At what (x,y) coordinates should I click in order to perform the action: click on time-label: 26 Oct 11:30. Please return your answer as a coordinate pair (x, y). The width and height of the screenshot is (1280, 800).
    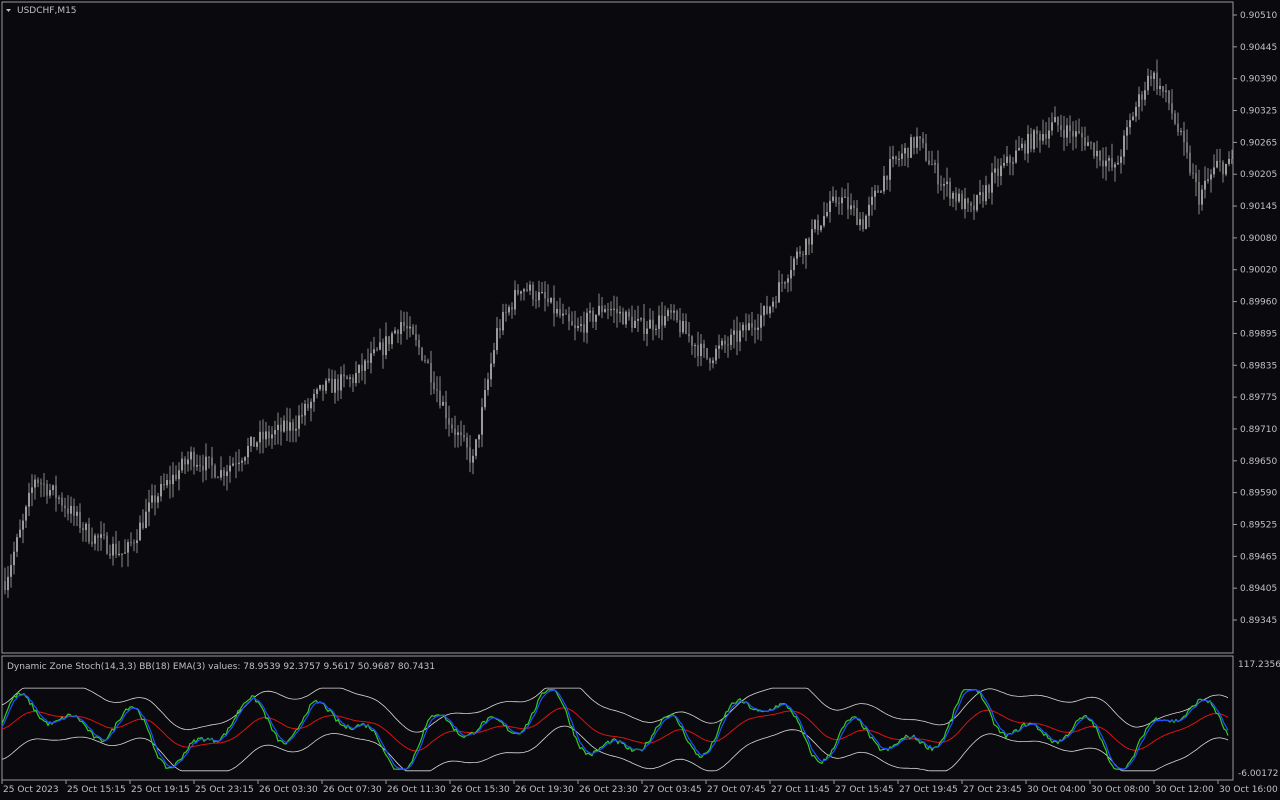
    Looking at the image, I should click on (416, 790).